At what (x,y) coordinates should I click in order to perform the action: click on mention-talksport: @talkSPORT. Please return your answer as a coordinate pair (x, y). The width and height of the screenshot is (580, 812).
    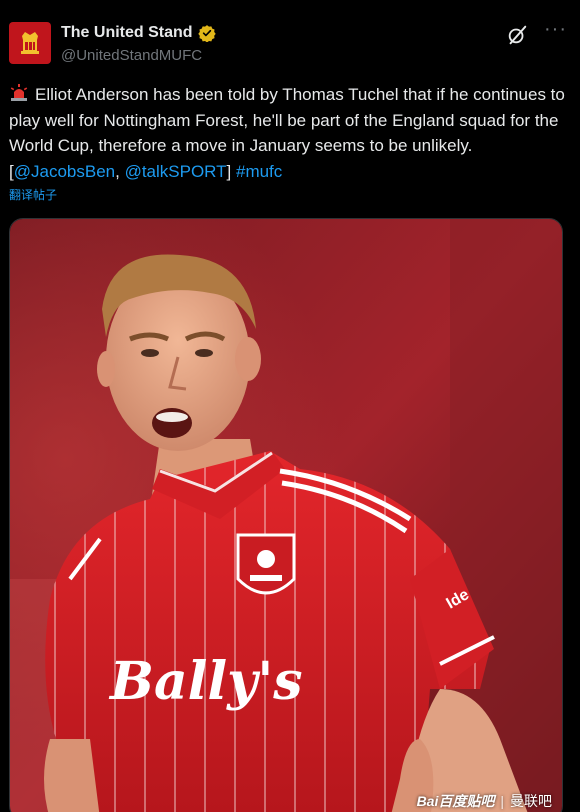
    Looking at the image, I should click on (176, 171).